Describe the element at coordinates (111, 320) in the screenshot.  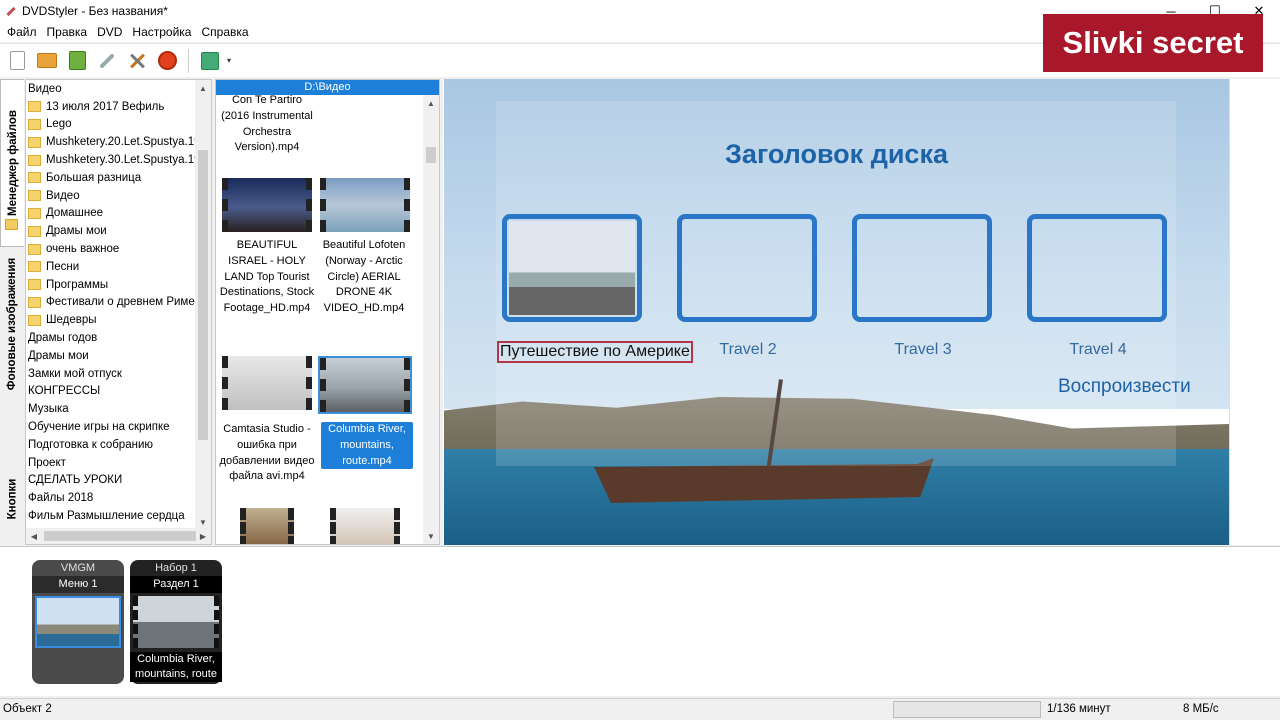
I see `tree-item: Шедевры` at that location.